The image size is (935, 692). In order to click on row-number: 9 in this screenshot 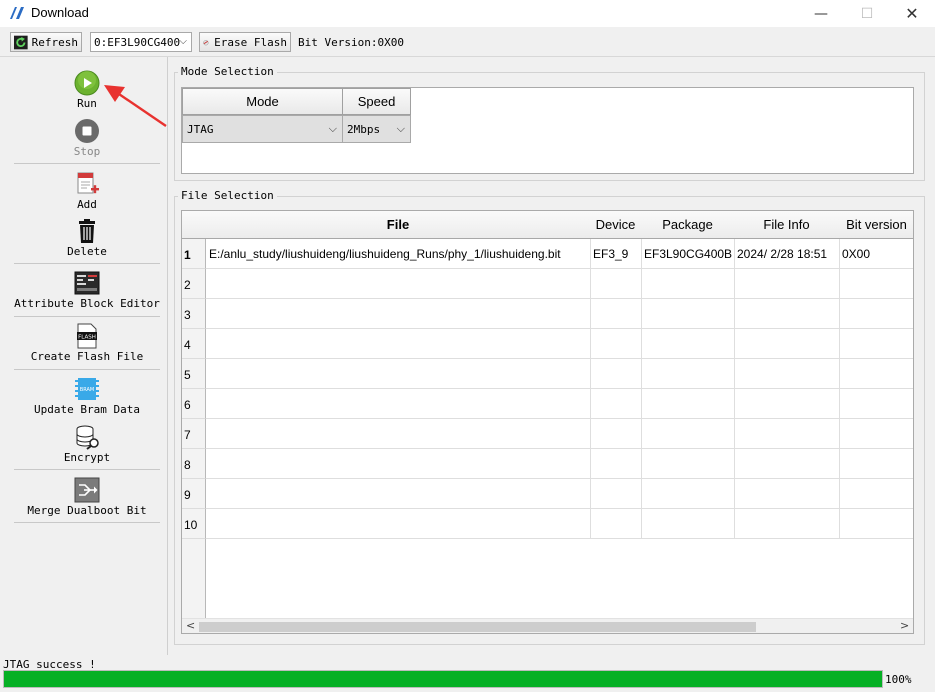, I will do `click(194, 494)`.